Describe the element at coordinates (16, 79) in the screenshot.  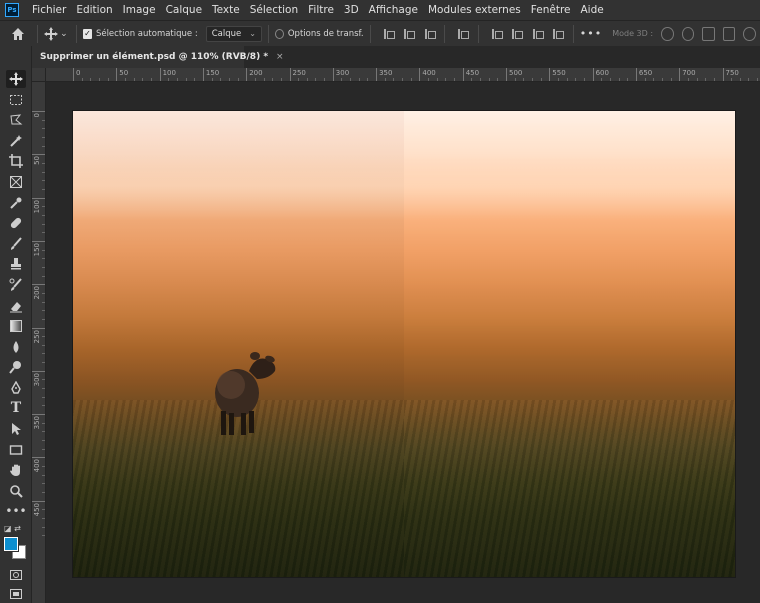
I see `move-tool-icon` at that location.